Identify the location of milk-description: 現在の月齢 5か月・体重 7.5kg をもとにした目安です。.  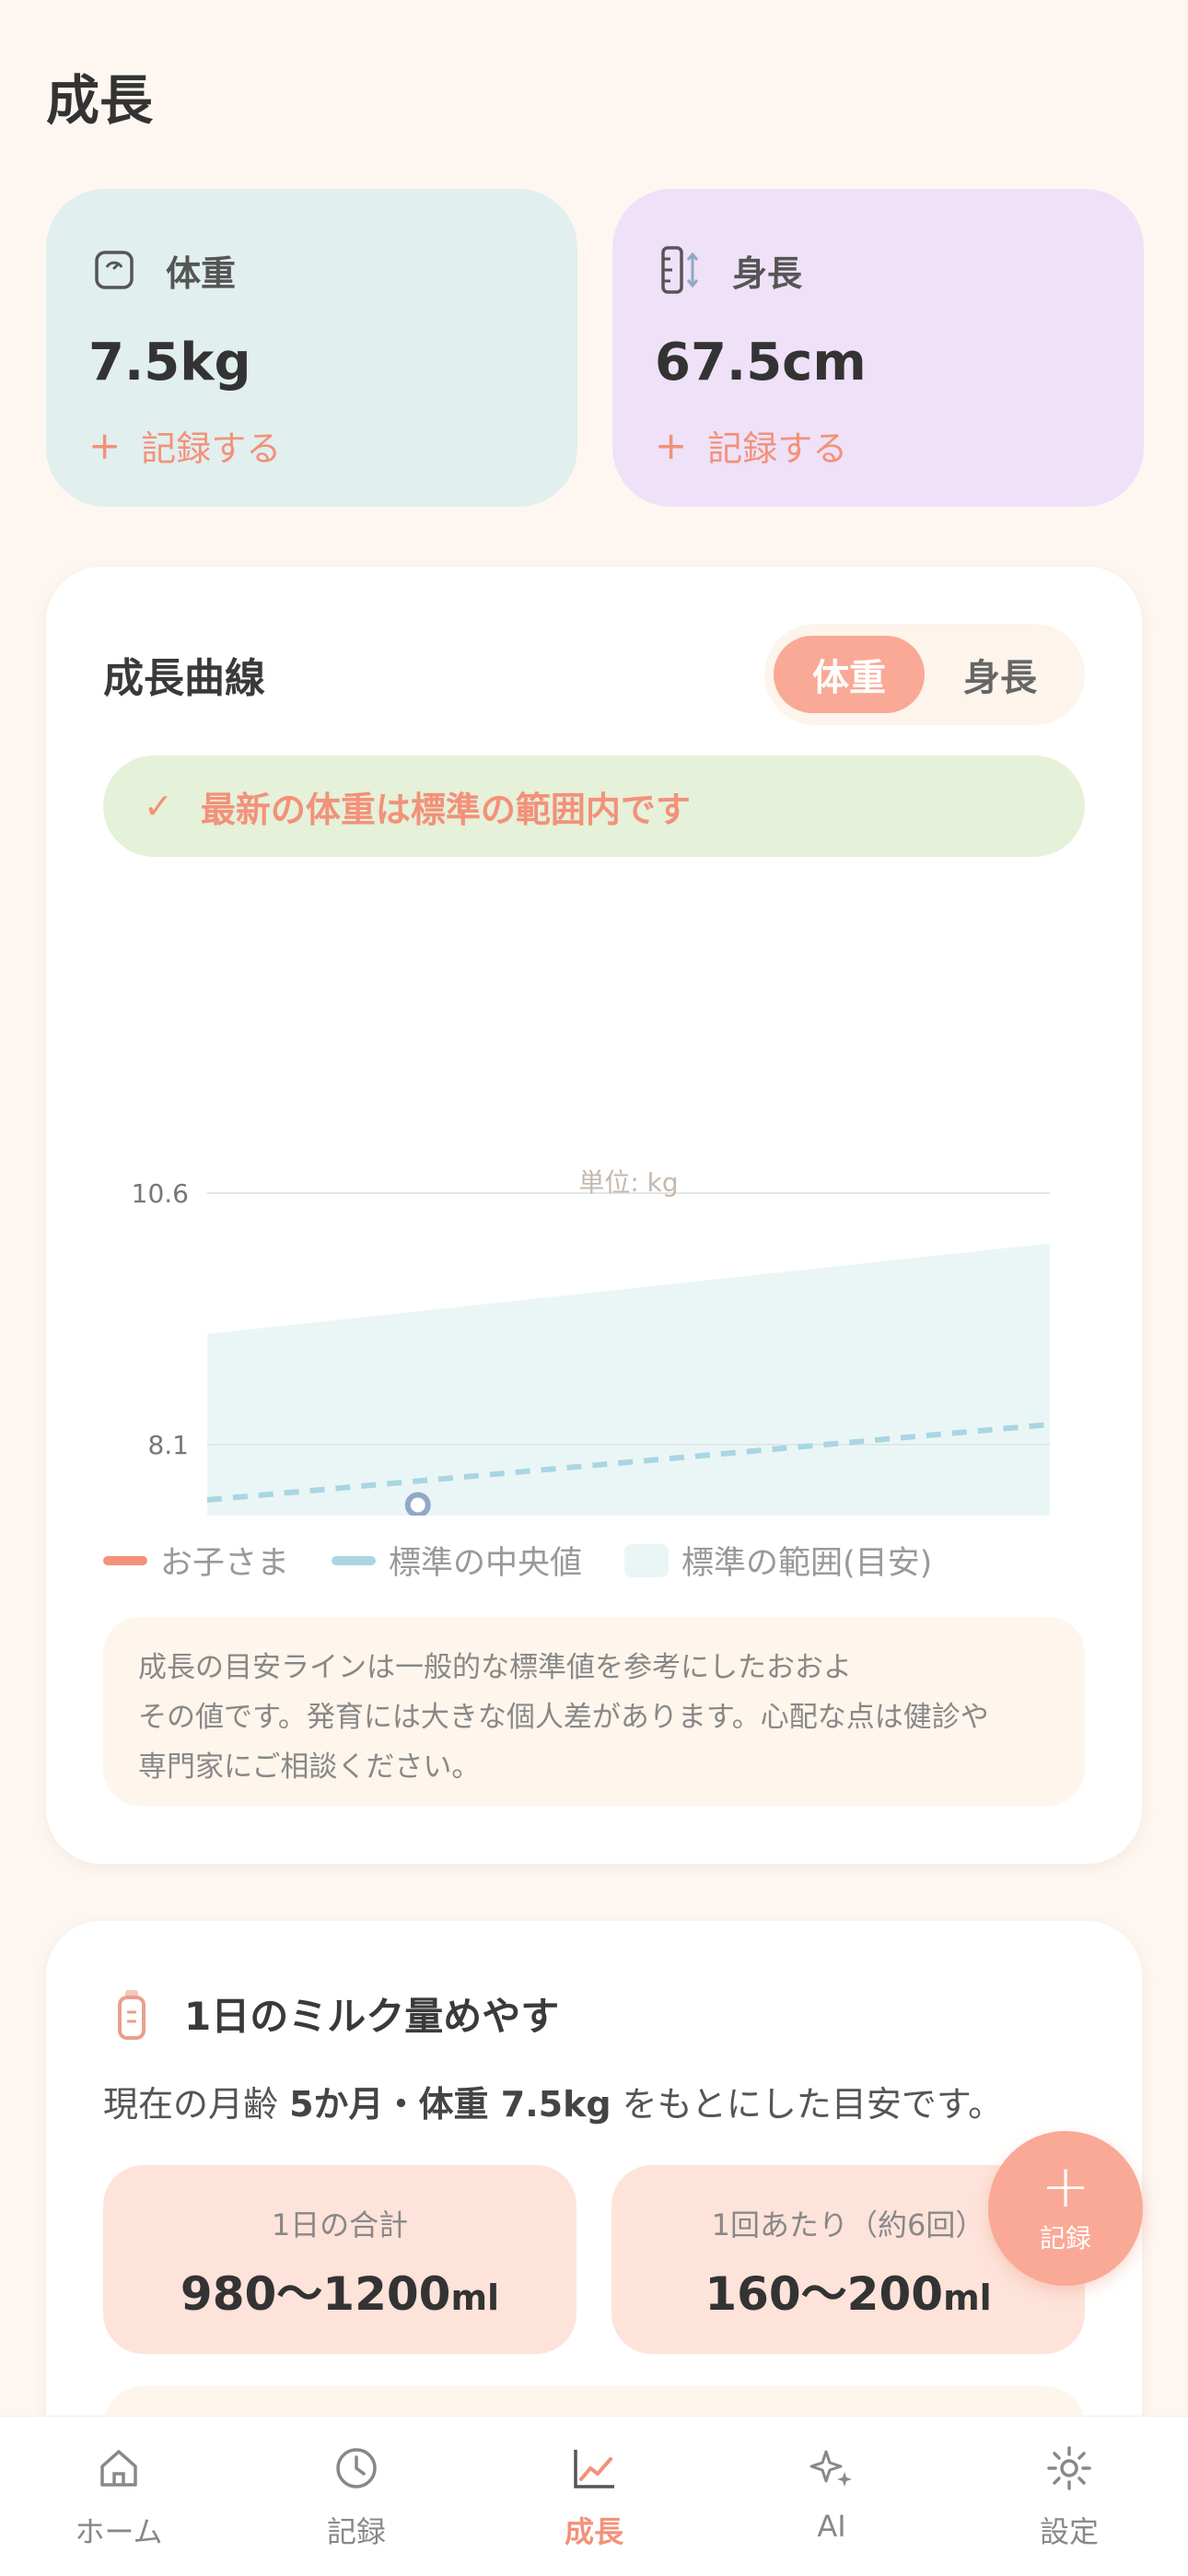
(553, 2101).